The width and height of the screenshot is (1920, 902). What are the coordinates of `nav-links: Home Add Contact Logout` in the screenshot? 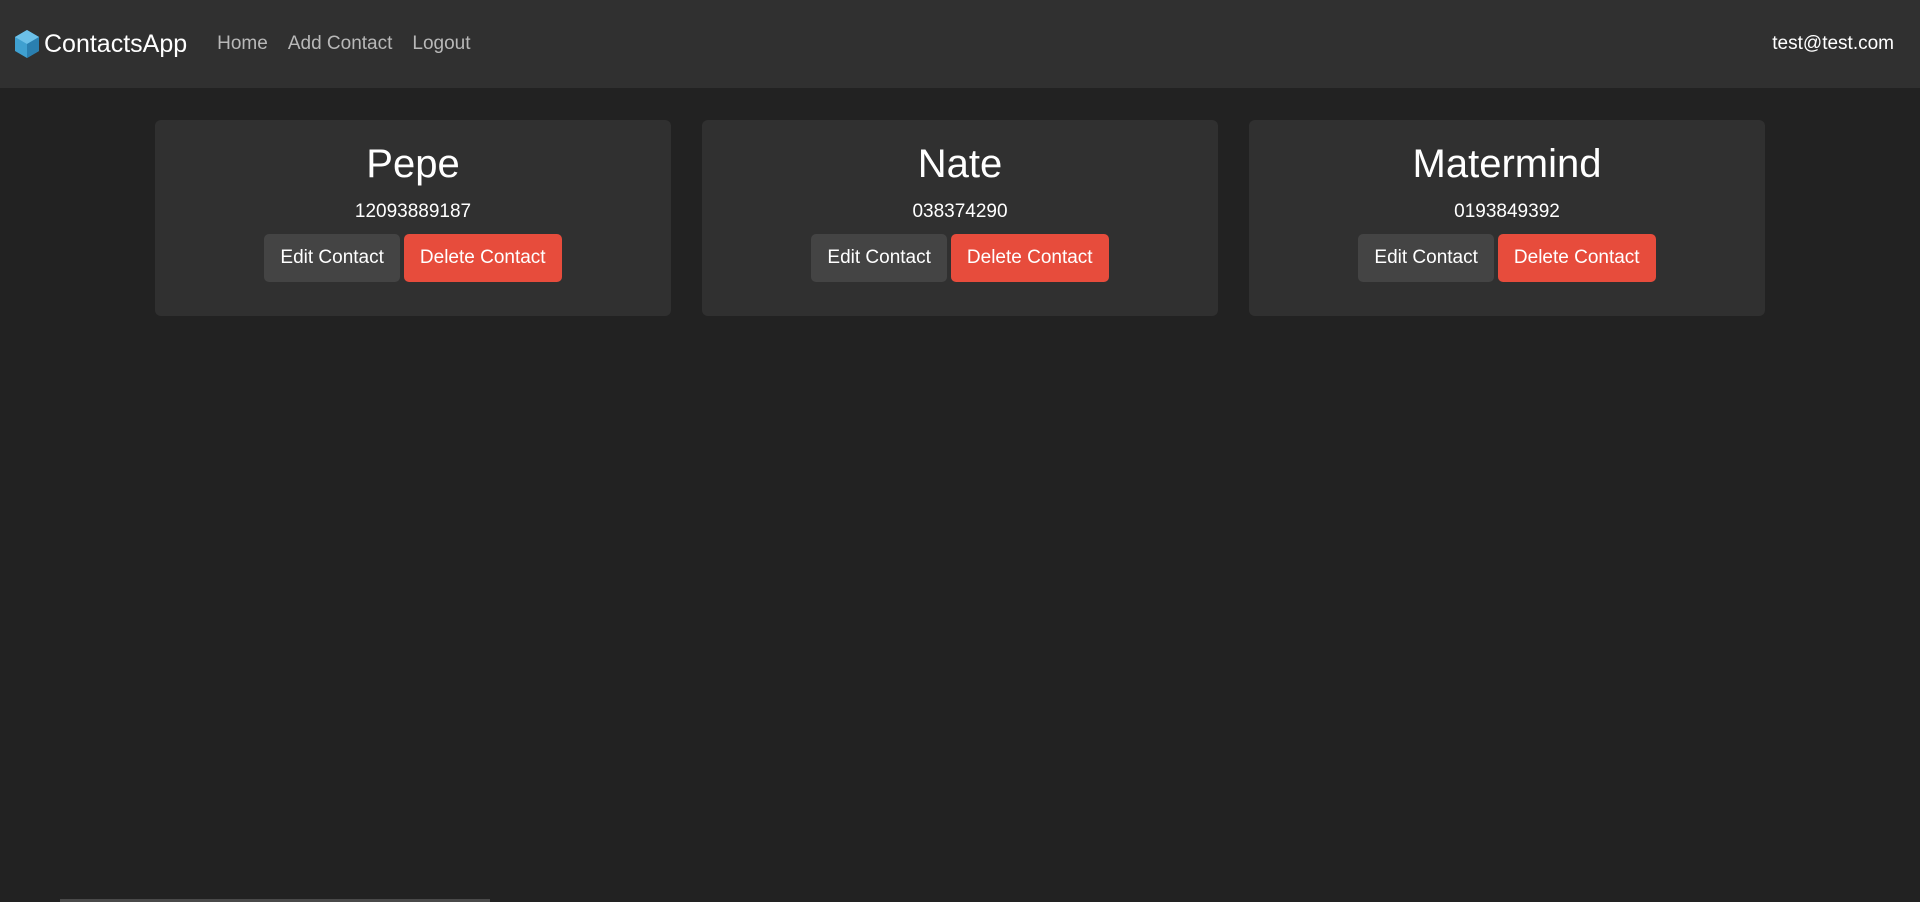 It's located at (338, 44).